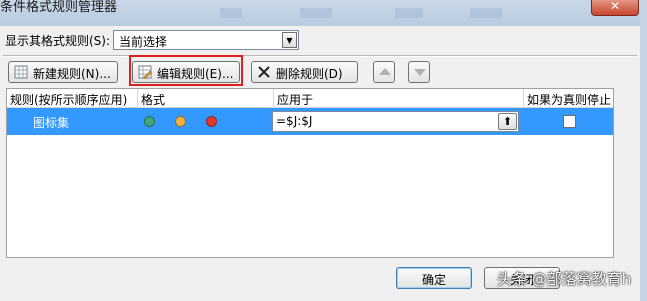  What do you see at coordinates (507, 121) in the screenshot?
I see `collapse-range-icon: ⬆` at bounding box center [507, 121].